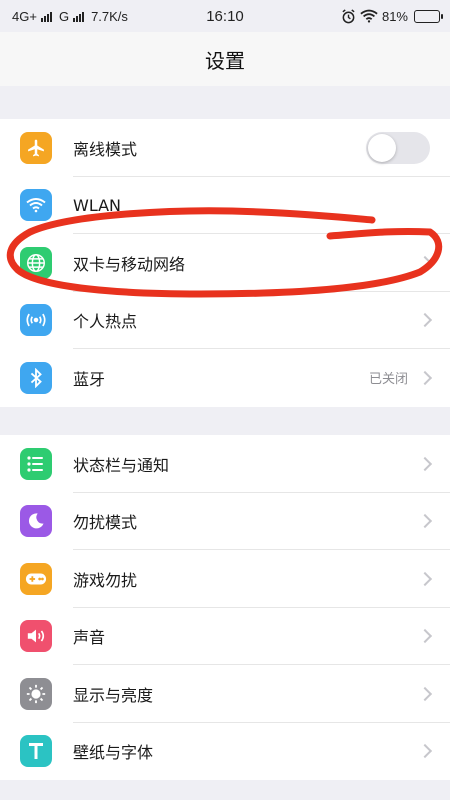 The width and height of the screenshot is (450, 800). What do you see at coordinates (36, 693) in the screenshot?
I see `brightness-icon` at bounding box center [36, 693].